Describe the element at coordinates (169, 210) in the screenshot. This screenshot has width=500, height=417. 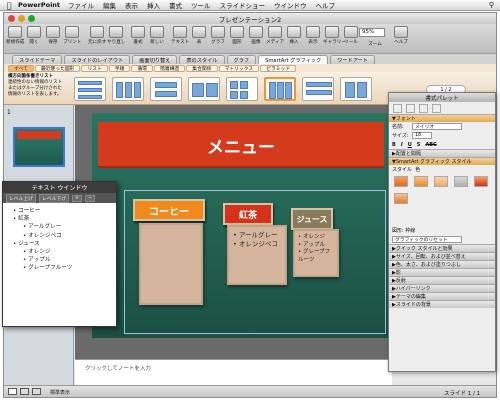
I see `card-head-coffee: コーヒー` at that location.